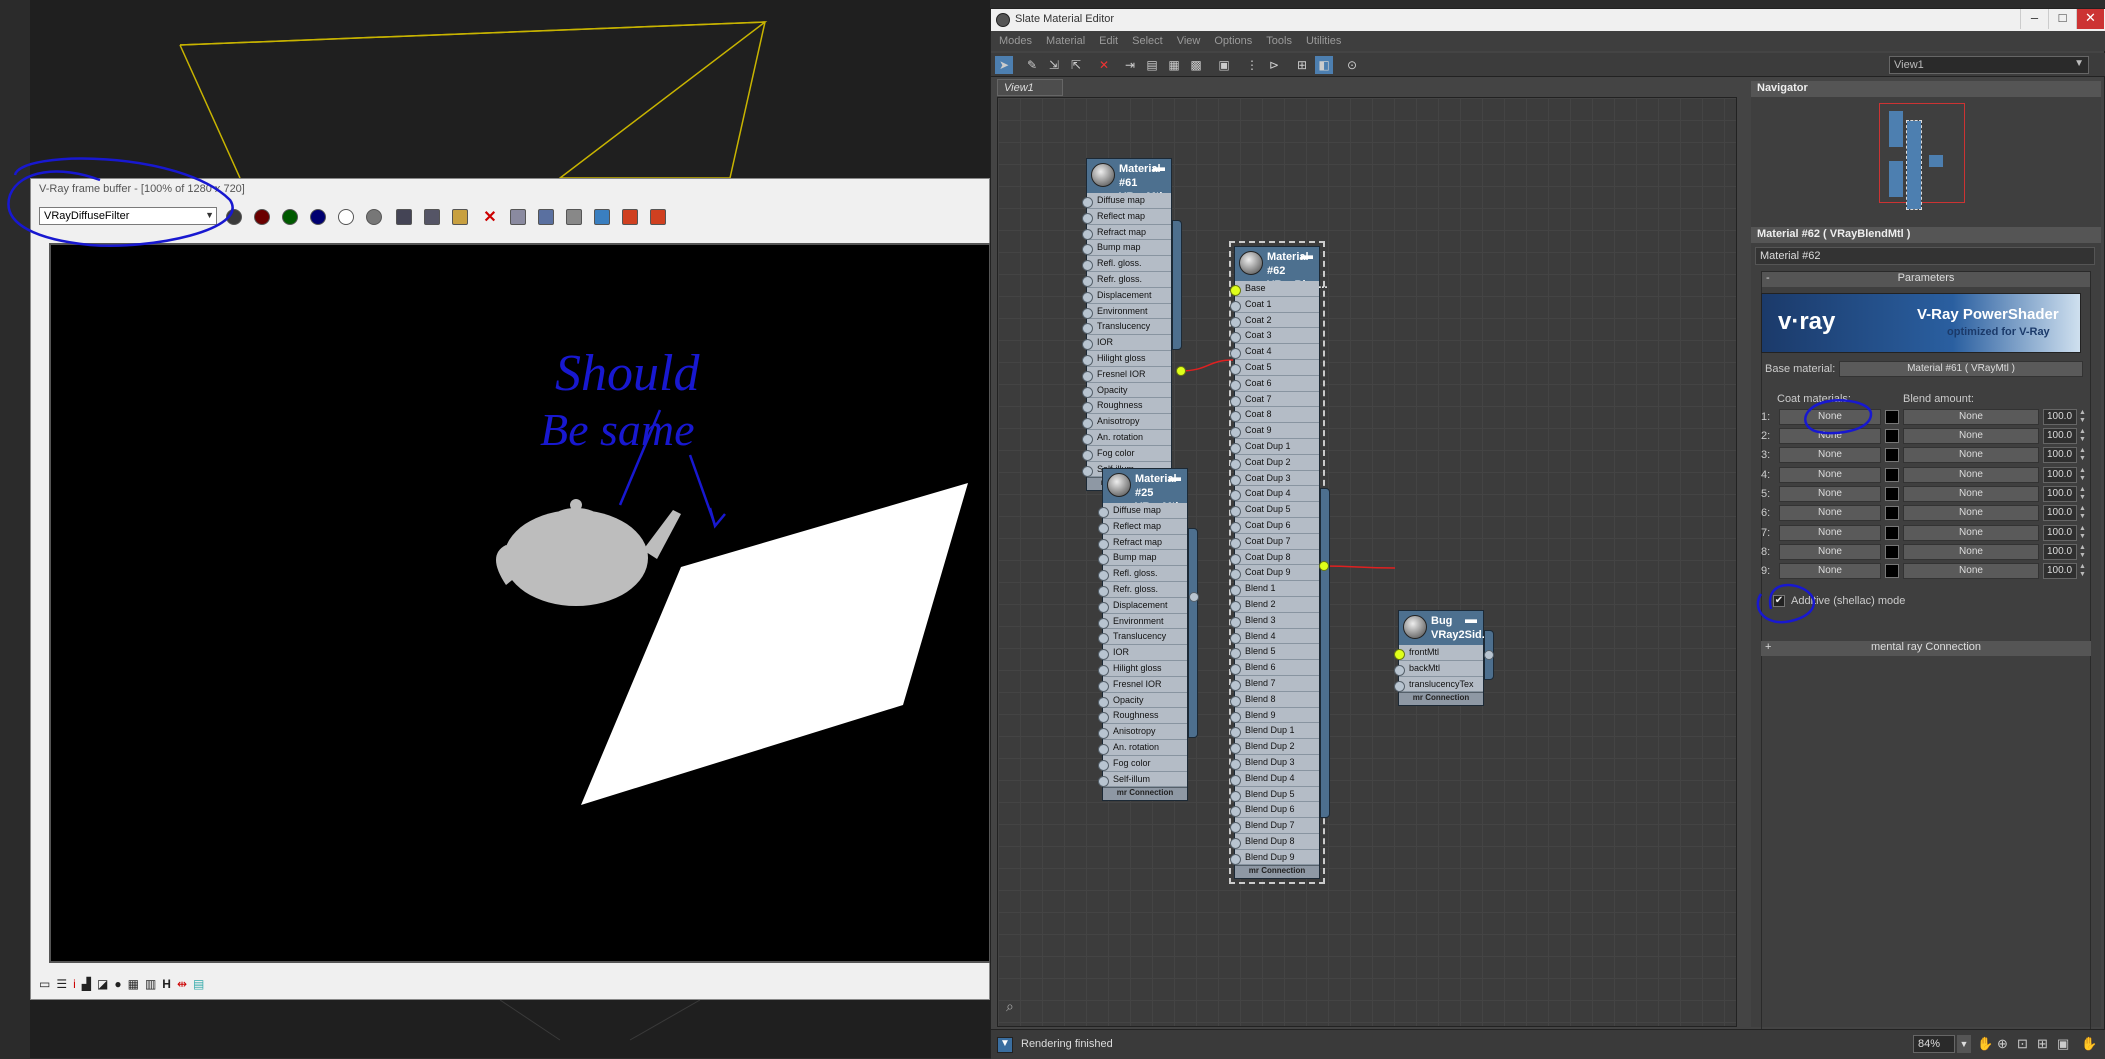 The image size is (2105, 1059). I want to click on slot: Refl. gloss., so click(1142, 574).